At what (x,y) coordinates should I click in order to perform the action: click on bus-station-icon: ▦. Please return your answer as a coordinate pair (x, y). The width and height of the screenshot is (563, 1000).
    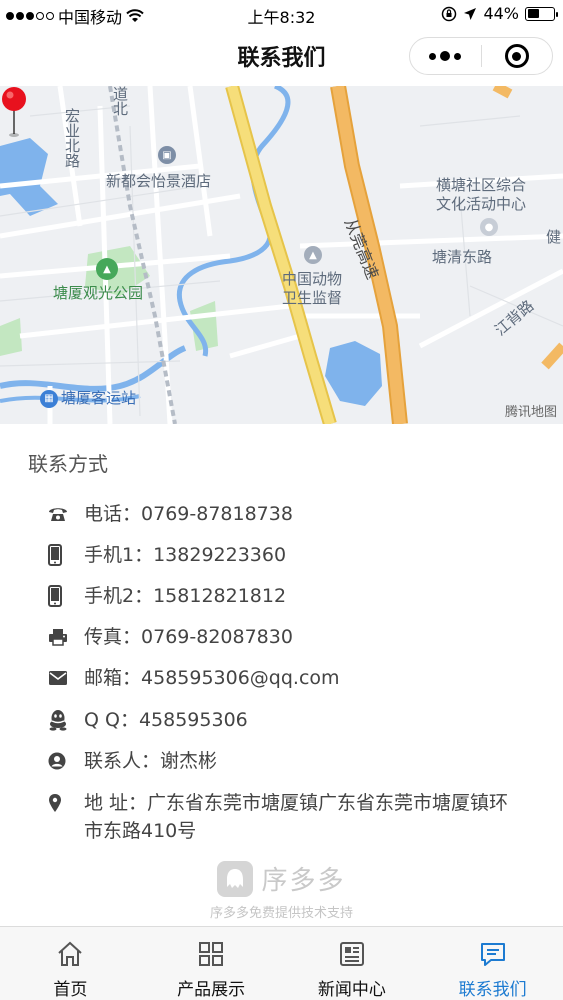
    Looking at the image, I should click on (49, 398).